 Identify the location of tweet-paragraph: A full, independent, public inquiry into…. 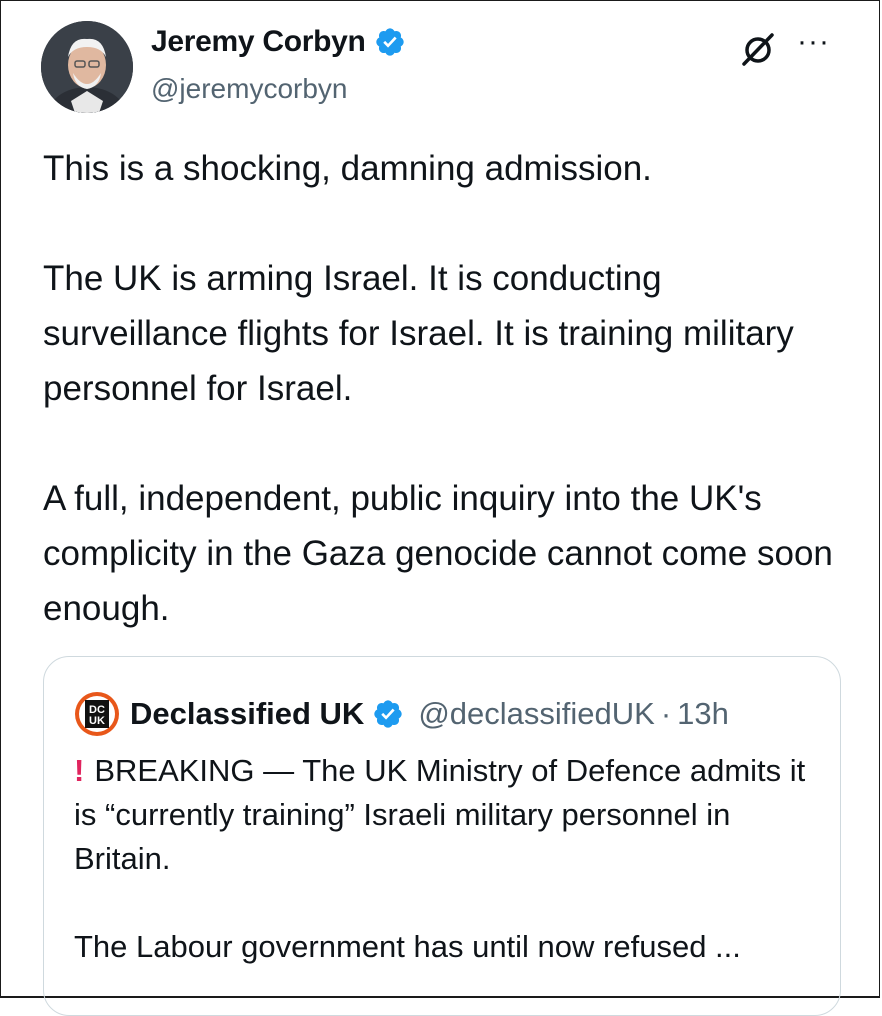
(438, 553).